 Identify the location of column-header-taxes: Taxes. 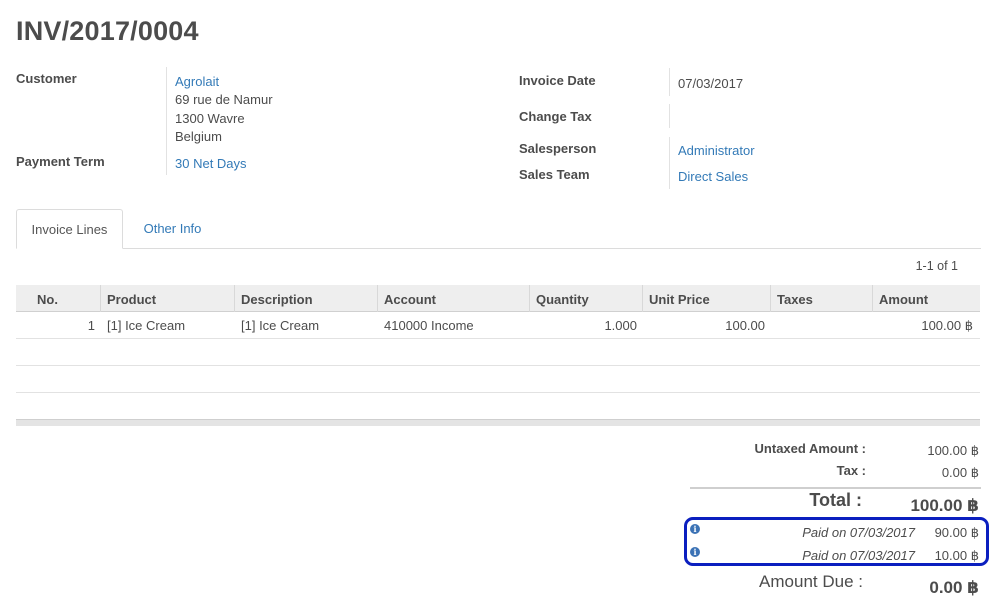
(821, 298).